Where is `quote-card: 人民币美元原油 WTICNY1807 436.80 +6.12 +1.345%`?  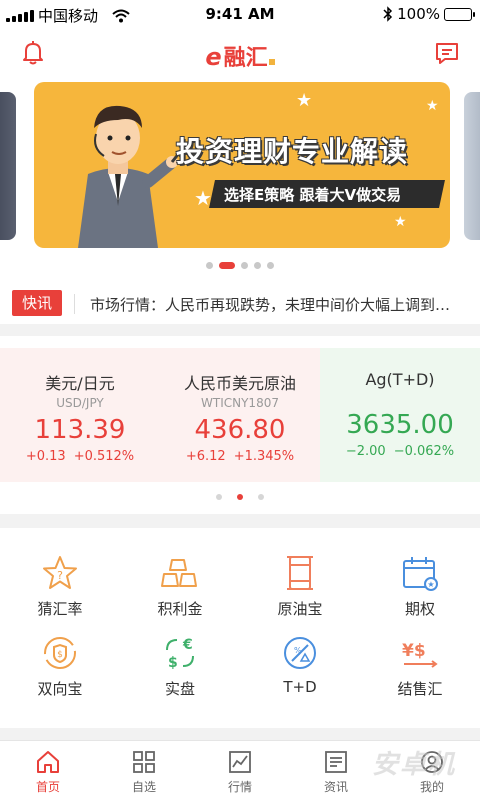 quote-card: 人民币美元原油 WTICNY1807 436.80 +6.12 +1.345% is located at coordinates (240, 415).